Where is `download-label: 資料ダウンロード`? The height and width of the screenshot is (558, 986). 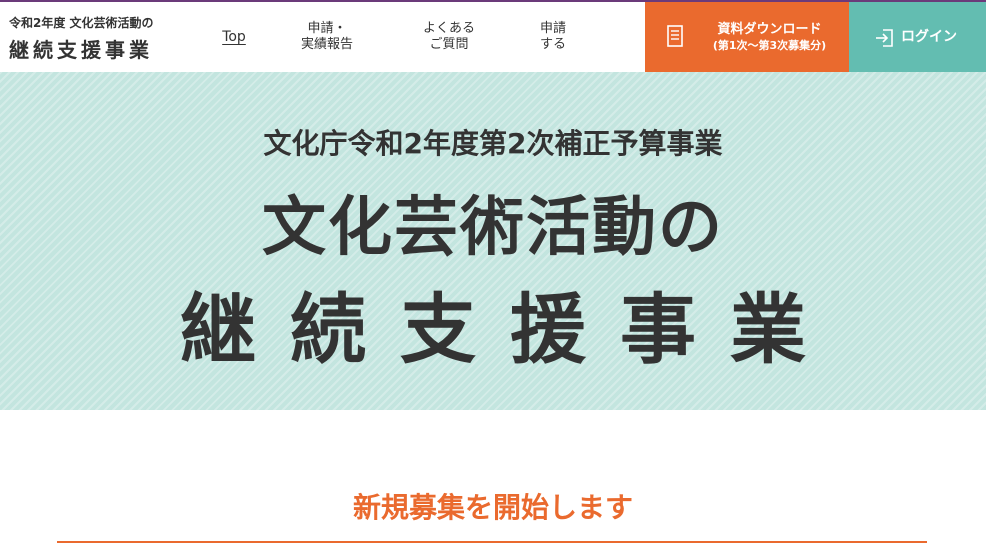 download-label: 資料ダウンロード is located at coordinates (769, 29).